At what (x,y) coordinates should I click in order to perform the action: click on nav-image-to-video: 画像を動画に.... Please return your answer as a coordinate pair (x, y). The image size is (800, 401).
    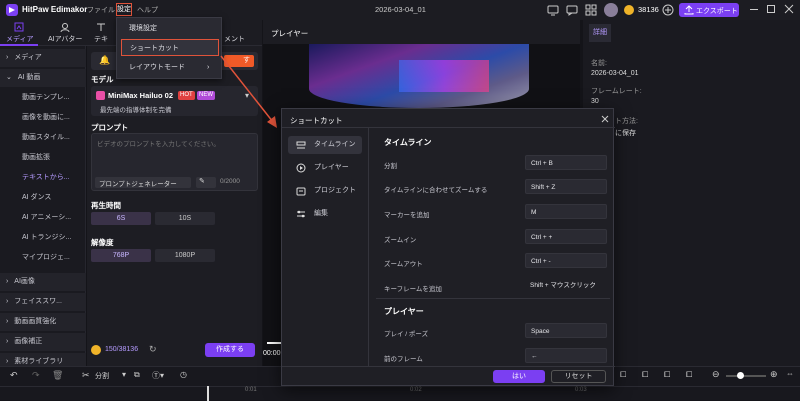
    Looking at the image, I should click on (43, 118).